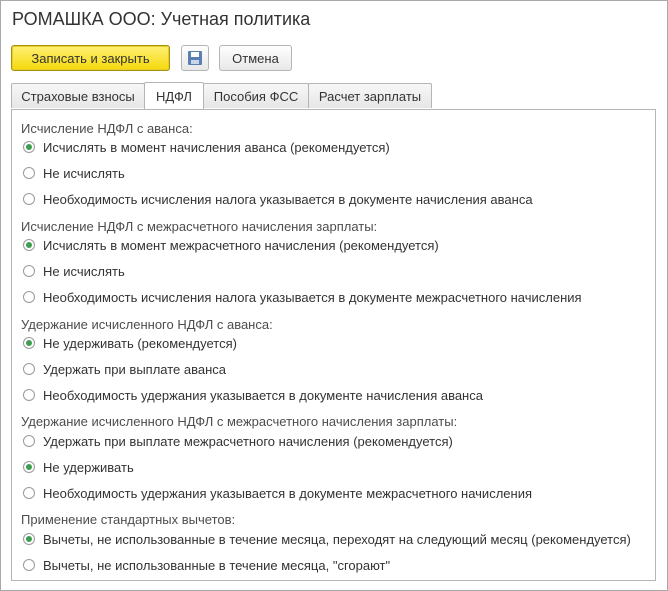 The width and height of the screenshot is (668, 591). I want to click on radio-label: Удержать при выплате аванса, so click(135, 369).